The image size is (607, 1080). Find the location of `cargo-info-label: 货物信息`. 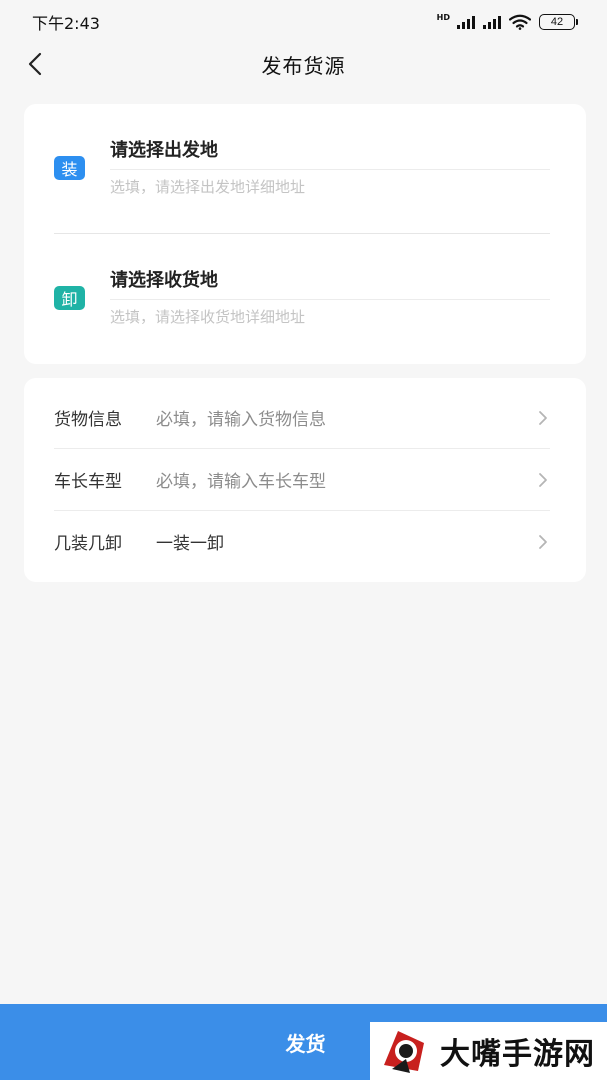

cargo-info-label: 货物信息 is located at coordinates (88, 420).